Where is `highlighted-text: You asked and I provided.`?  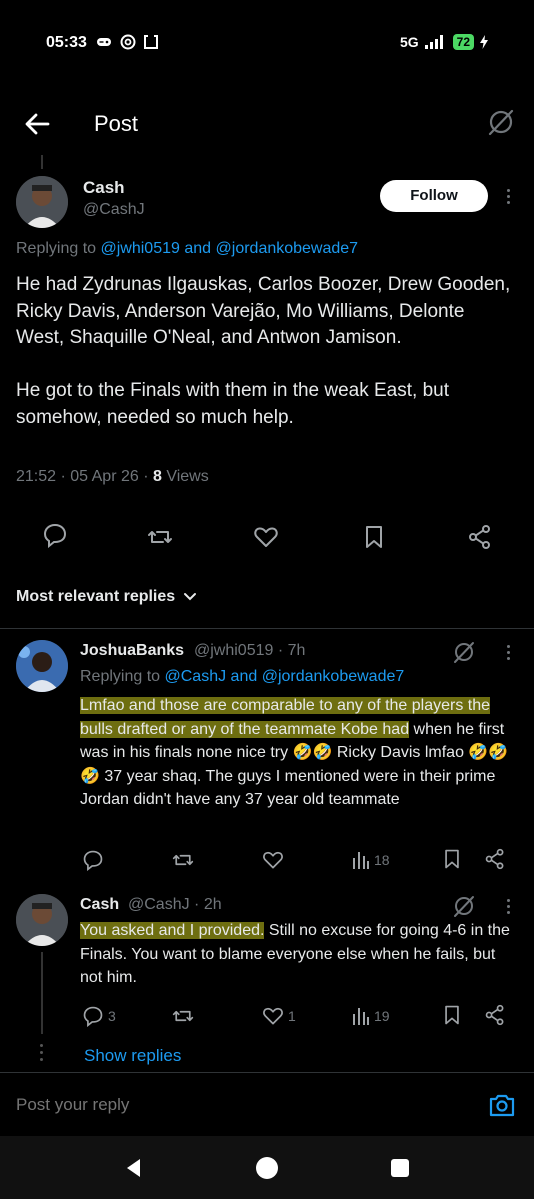
highlighted-text: You asked and I provided. is located at coordinates (172, 930).